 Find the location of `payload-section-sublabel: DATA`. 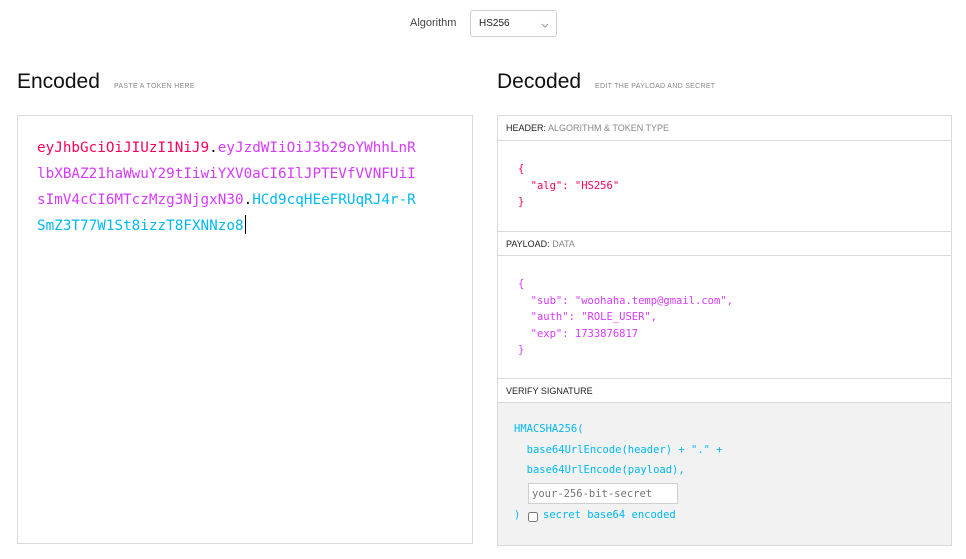

payload-section-sublabel: DATA is located at coordinates (563, 244).